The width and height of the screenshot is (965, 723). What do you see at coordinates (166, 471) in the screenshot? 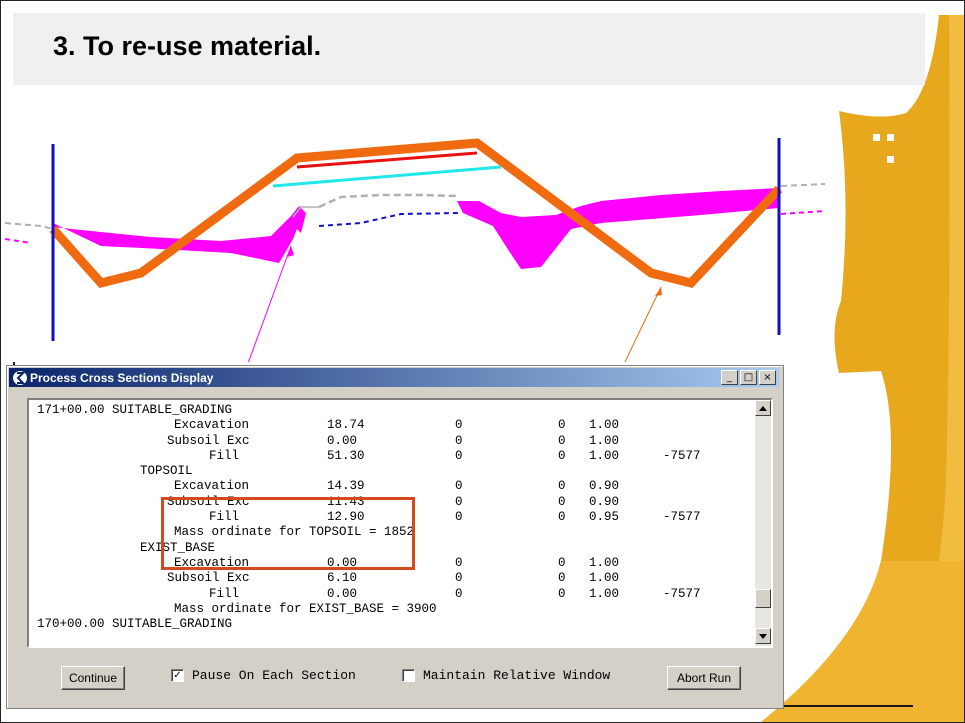
I see `report-cell: TOPSOIL` at bounding box center [166, 471].